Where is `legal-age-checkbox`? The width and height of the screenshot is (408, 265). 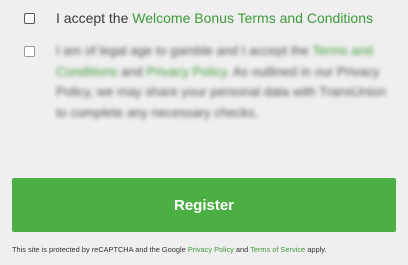 legal-age-checkbox is located at coordinates (29, 51).